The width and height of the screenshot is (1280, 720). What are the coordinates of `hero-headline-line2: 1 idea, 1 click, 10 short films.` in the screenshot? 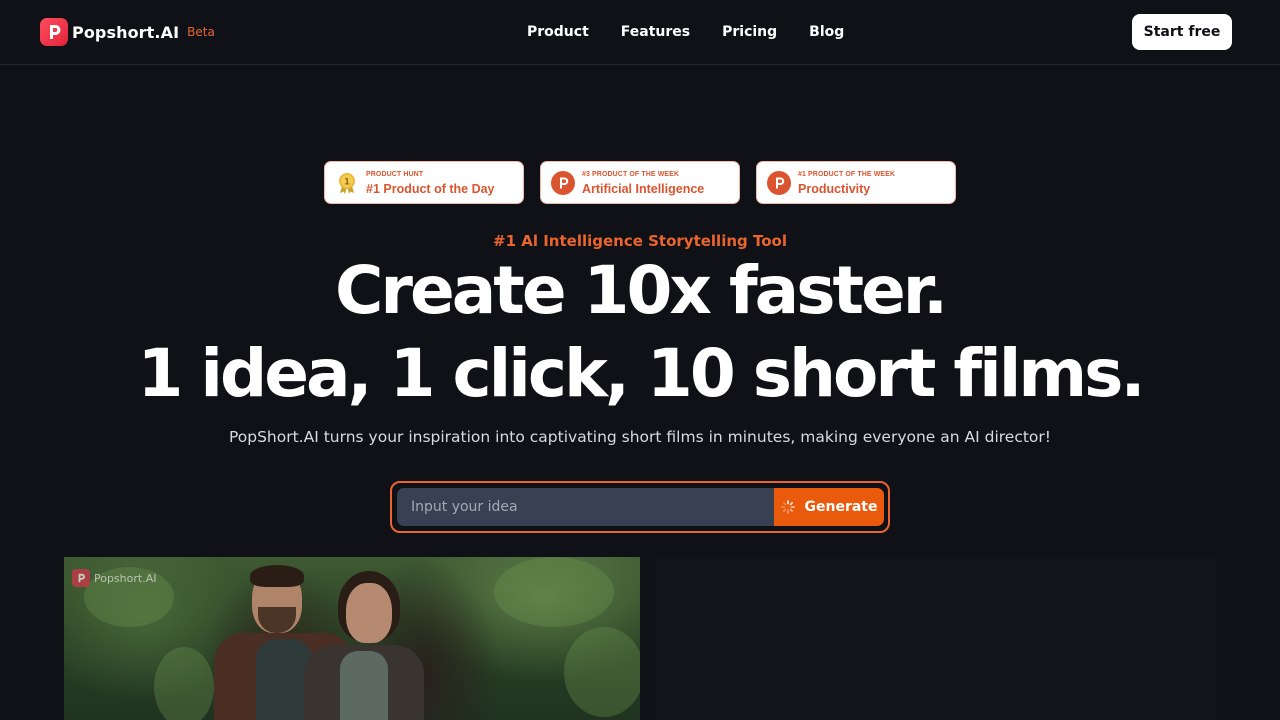 It's located at (641, 373).